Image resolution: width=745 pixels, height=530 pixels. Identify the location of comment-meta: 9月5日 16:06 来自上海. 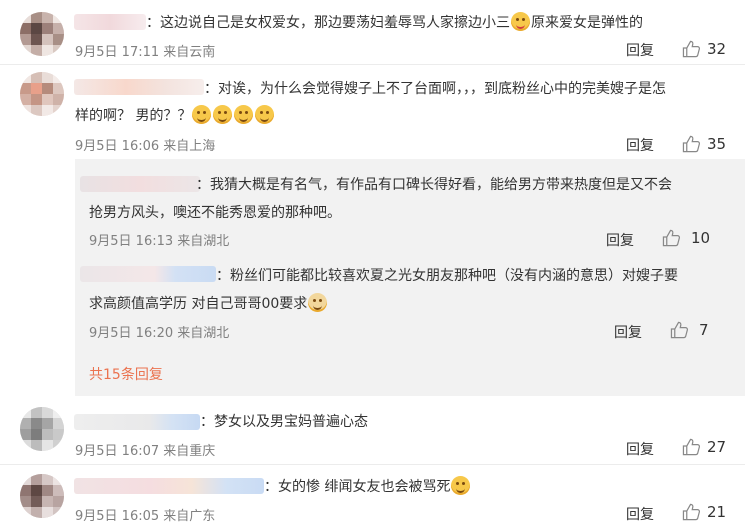
(145, 146).